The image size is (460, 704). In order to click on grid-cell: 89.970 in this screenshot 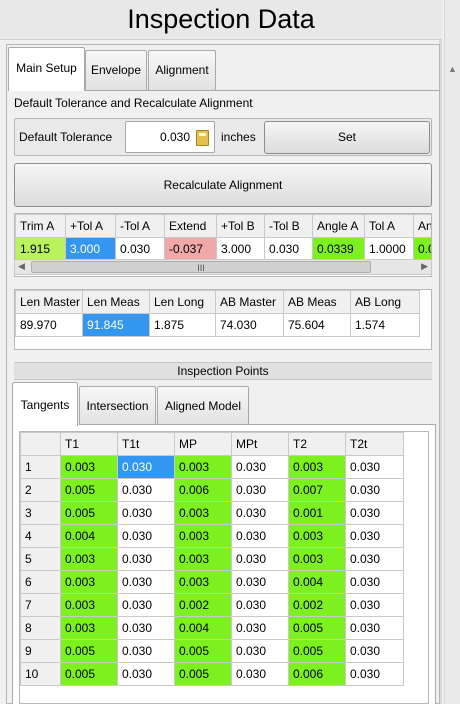, I will do `click(49, 325)`.